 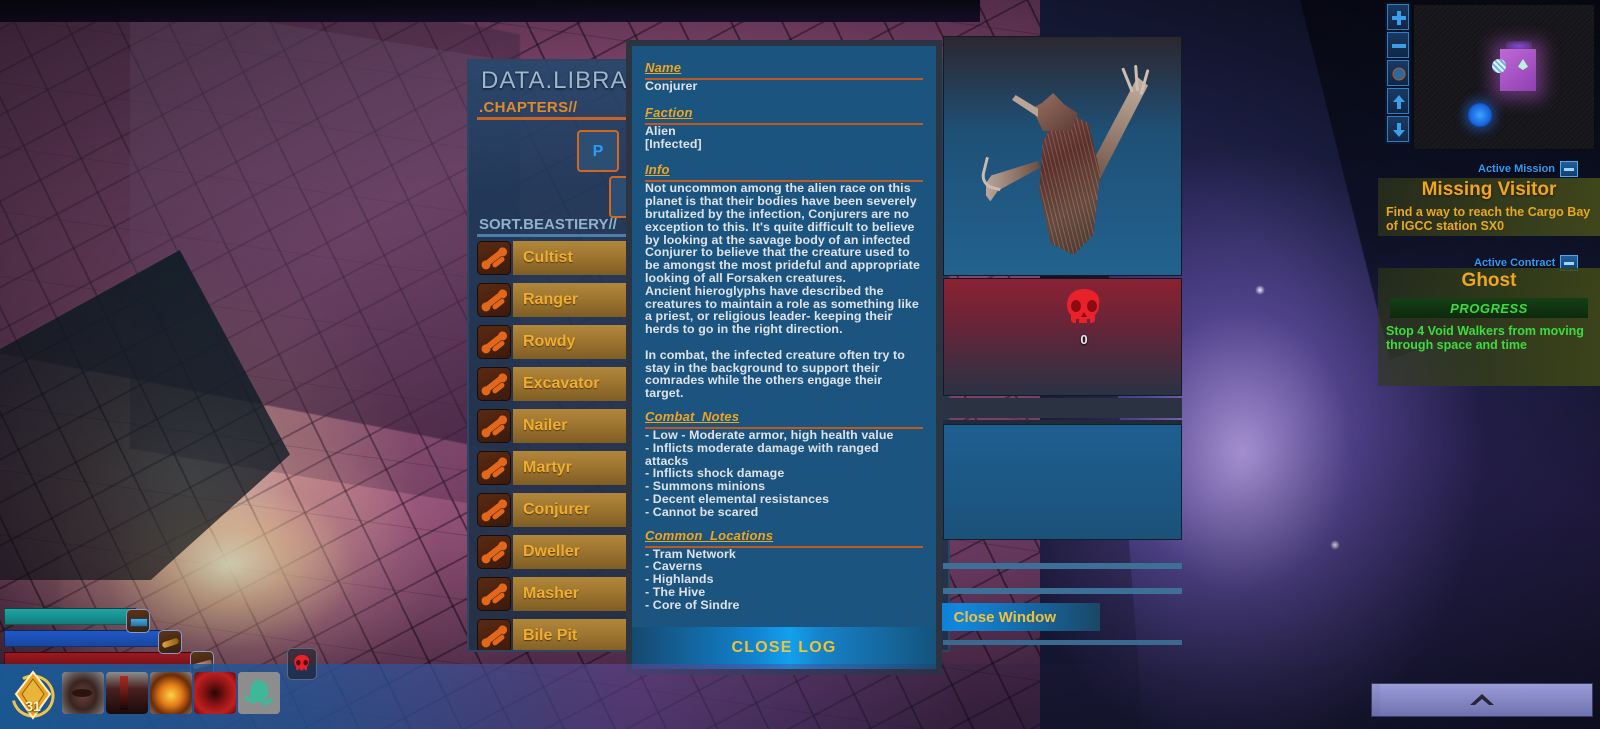 What do you see at coordinates (1062, 337) in the screenshot?
I see `kill-count-panel: 0` at bounding box center [1062, 337].